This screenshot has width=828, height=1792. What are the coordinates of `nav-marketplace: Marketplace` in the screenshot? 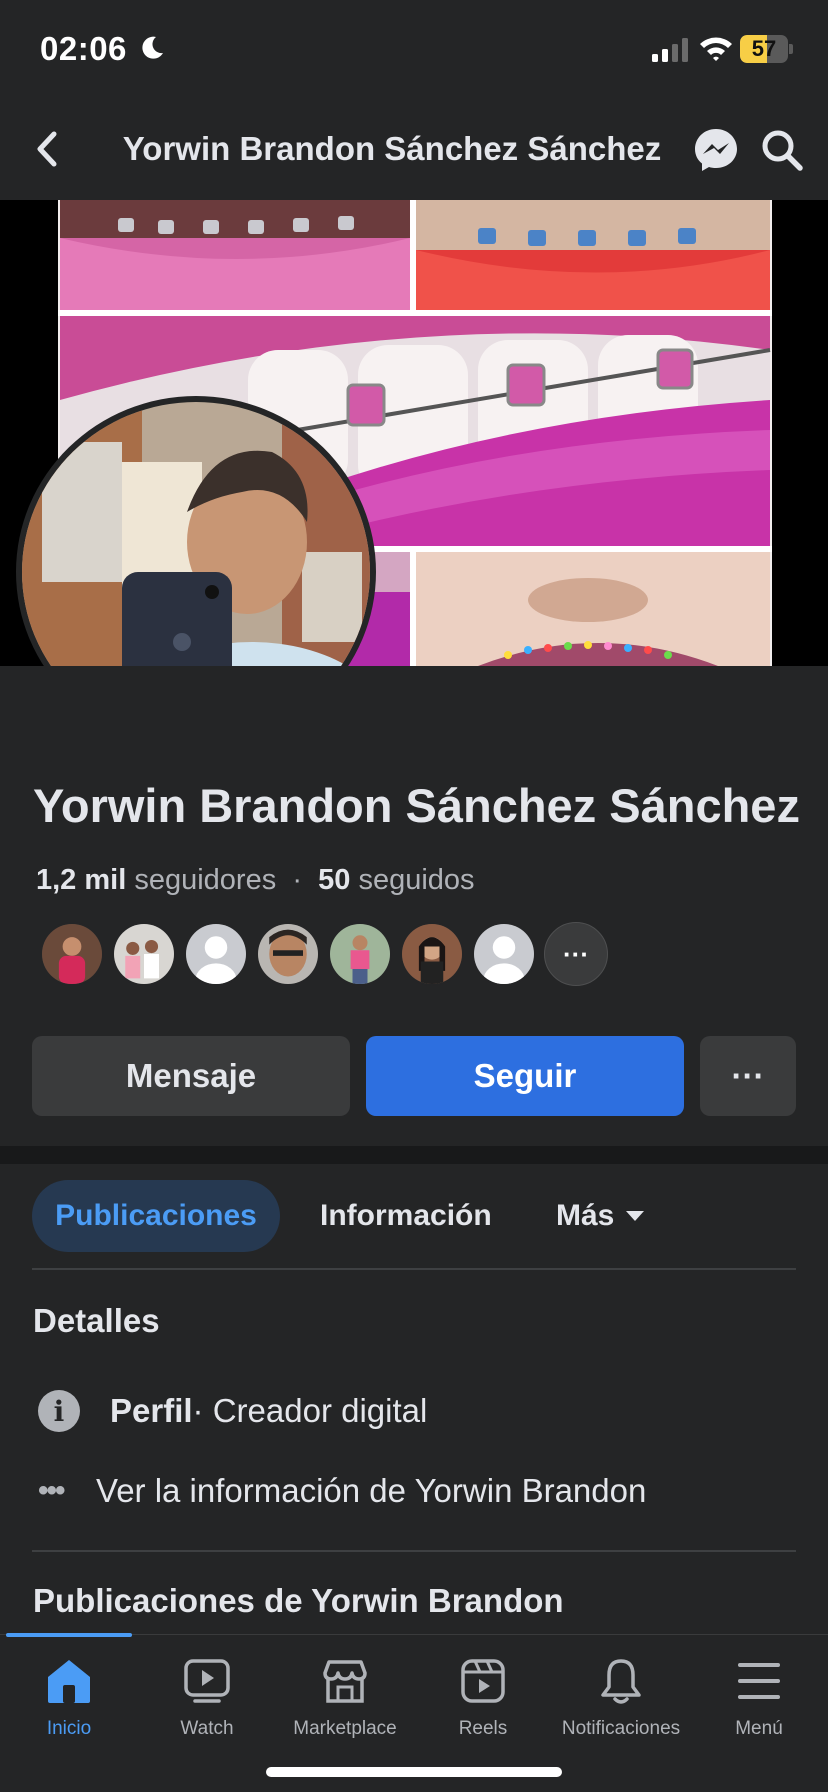 It's located at (345, 1698).